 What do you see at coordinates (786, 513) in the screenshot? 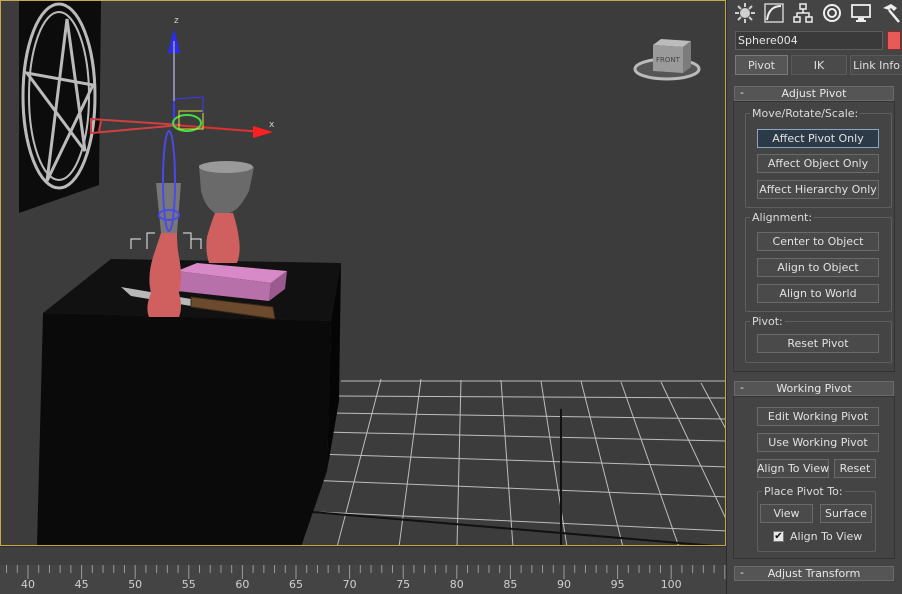
I see `place-pivot-view-button: View` at bounding box center [786, 513].